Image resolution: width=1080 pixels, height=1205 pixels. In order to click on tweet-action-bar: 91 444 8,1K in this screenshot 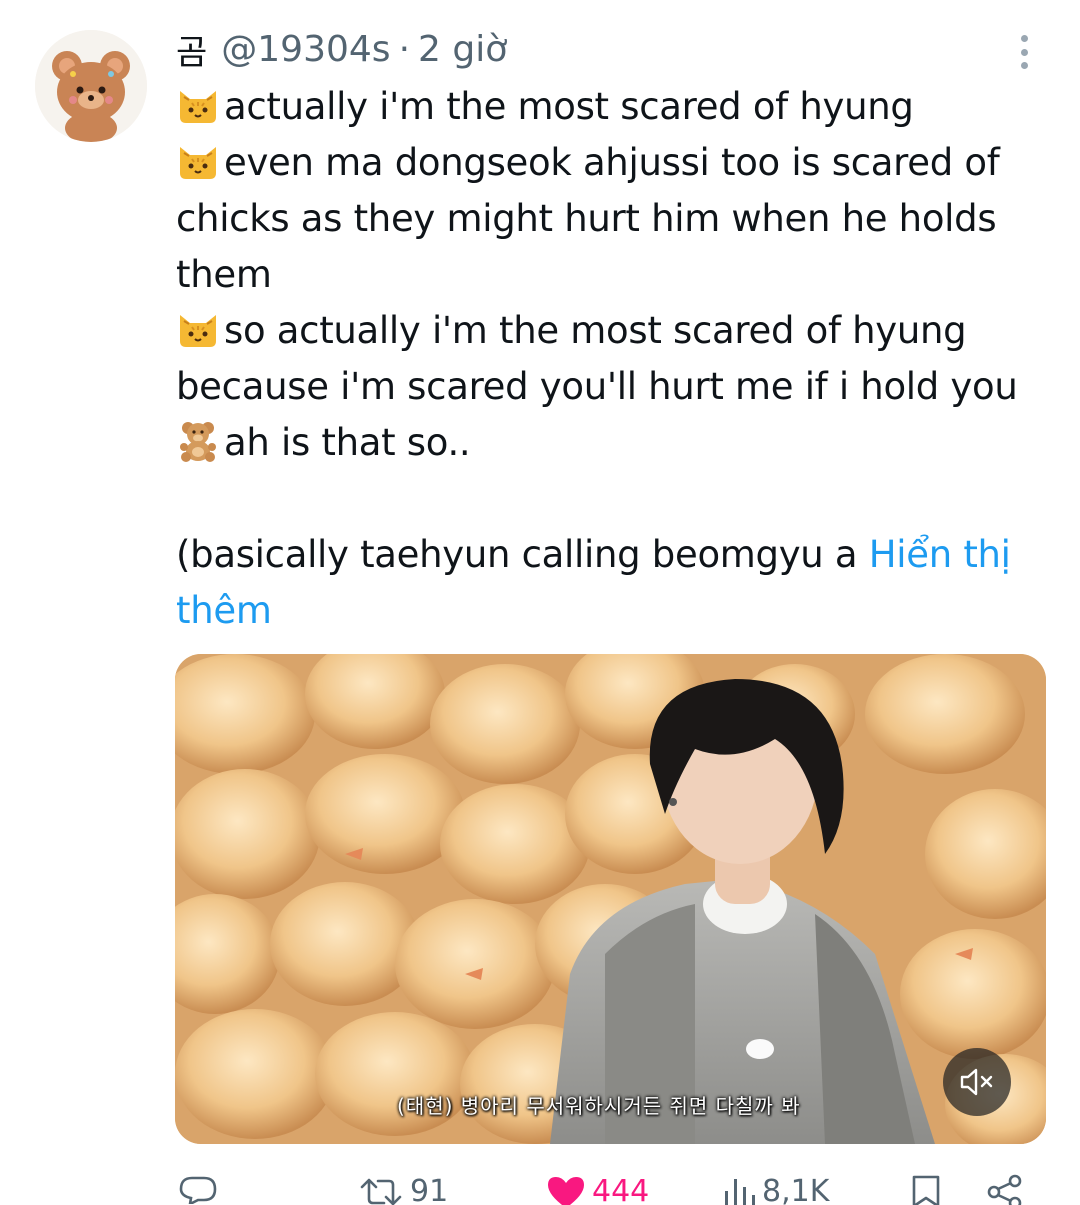, I will do `click(540, 1185)`.